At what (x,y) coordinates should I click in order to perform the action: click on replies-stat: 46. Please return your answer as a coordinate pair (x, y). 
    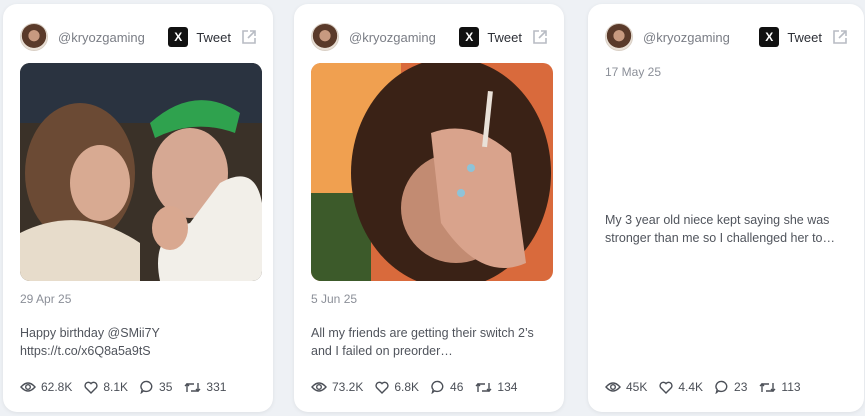
    Looking at the image, I should click on (447, 387).